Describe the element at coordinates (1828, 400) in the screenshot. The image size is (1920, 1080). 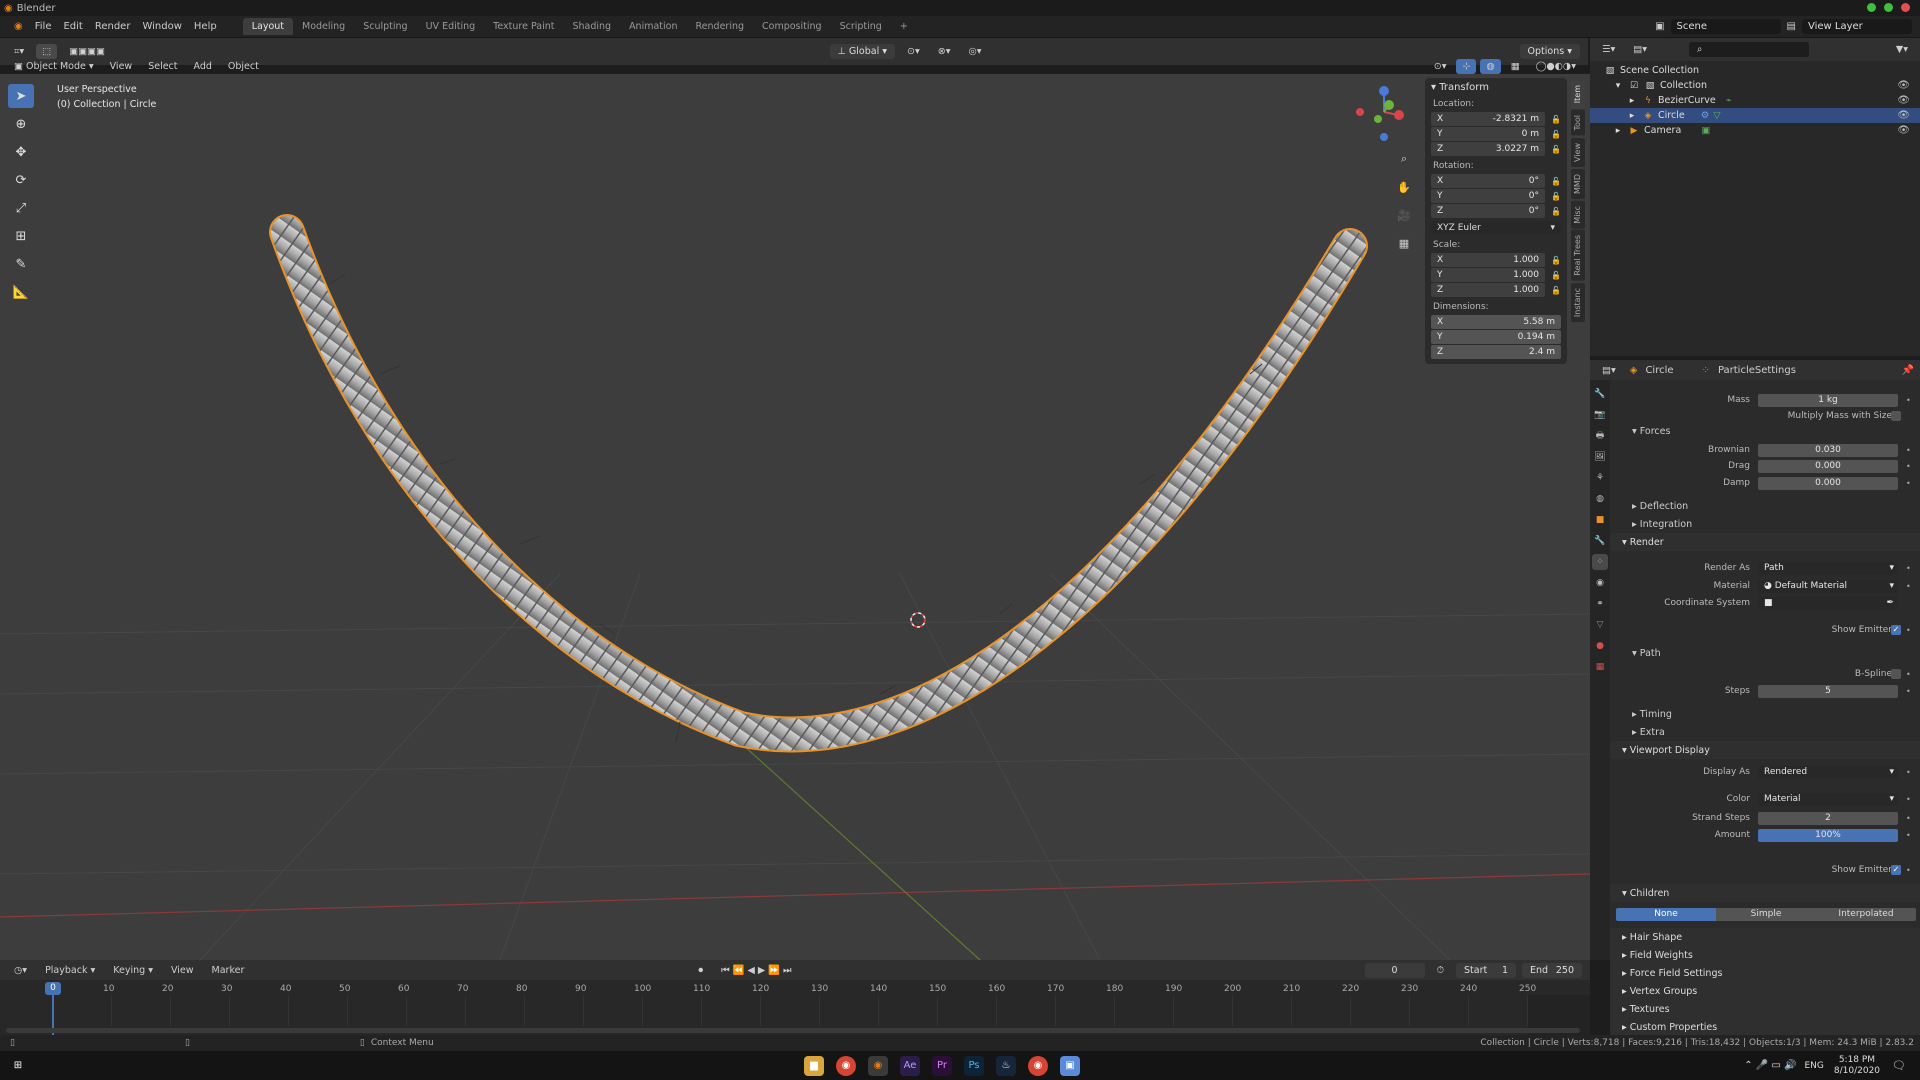
I see `mass-field: 1 kg` at that location.